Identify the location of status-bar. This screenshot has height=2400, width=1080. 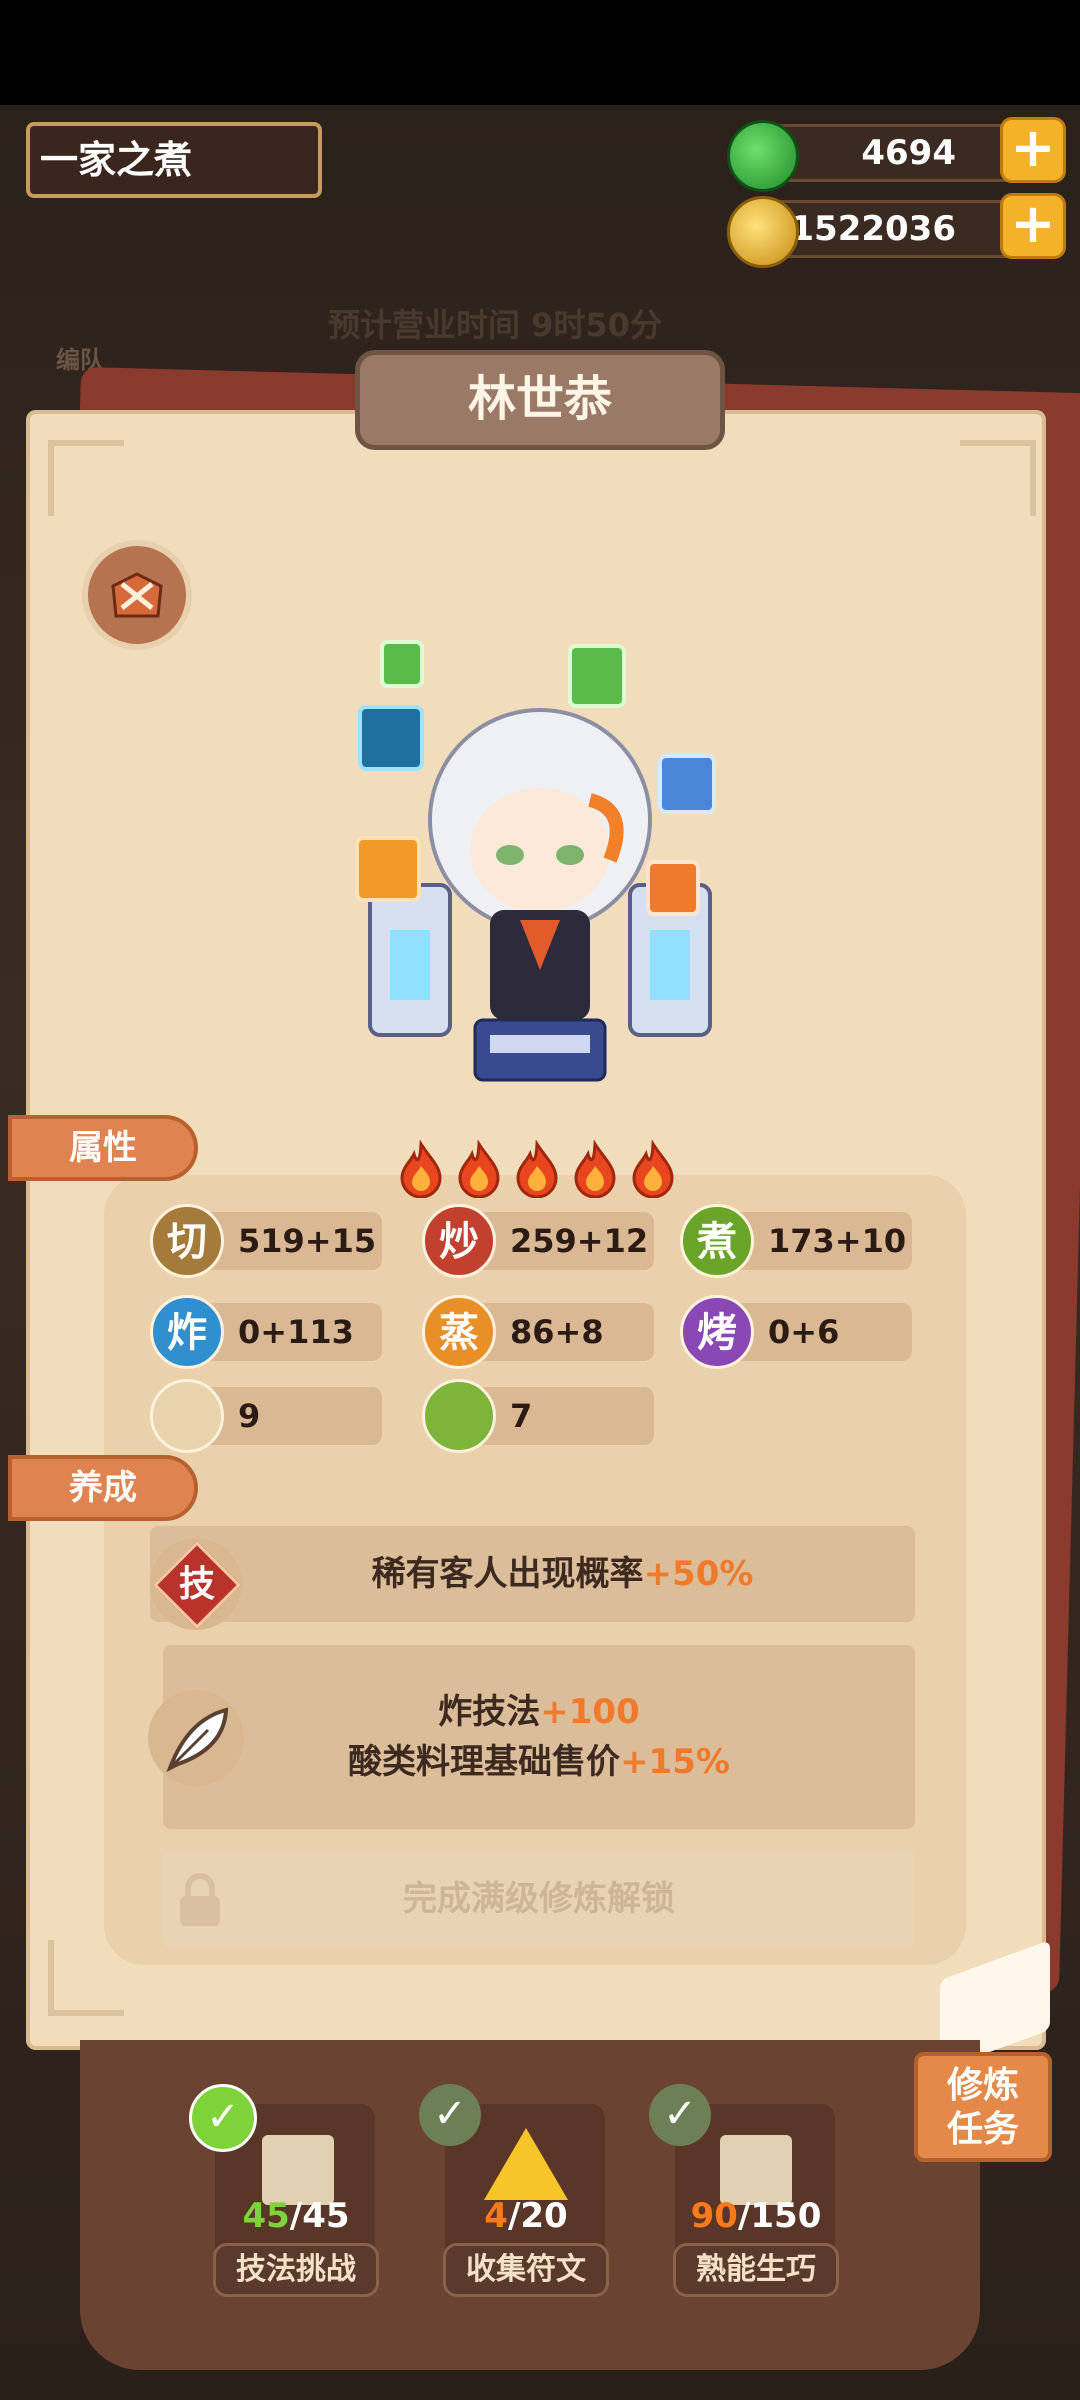
(540, 52).